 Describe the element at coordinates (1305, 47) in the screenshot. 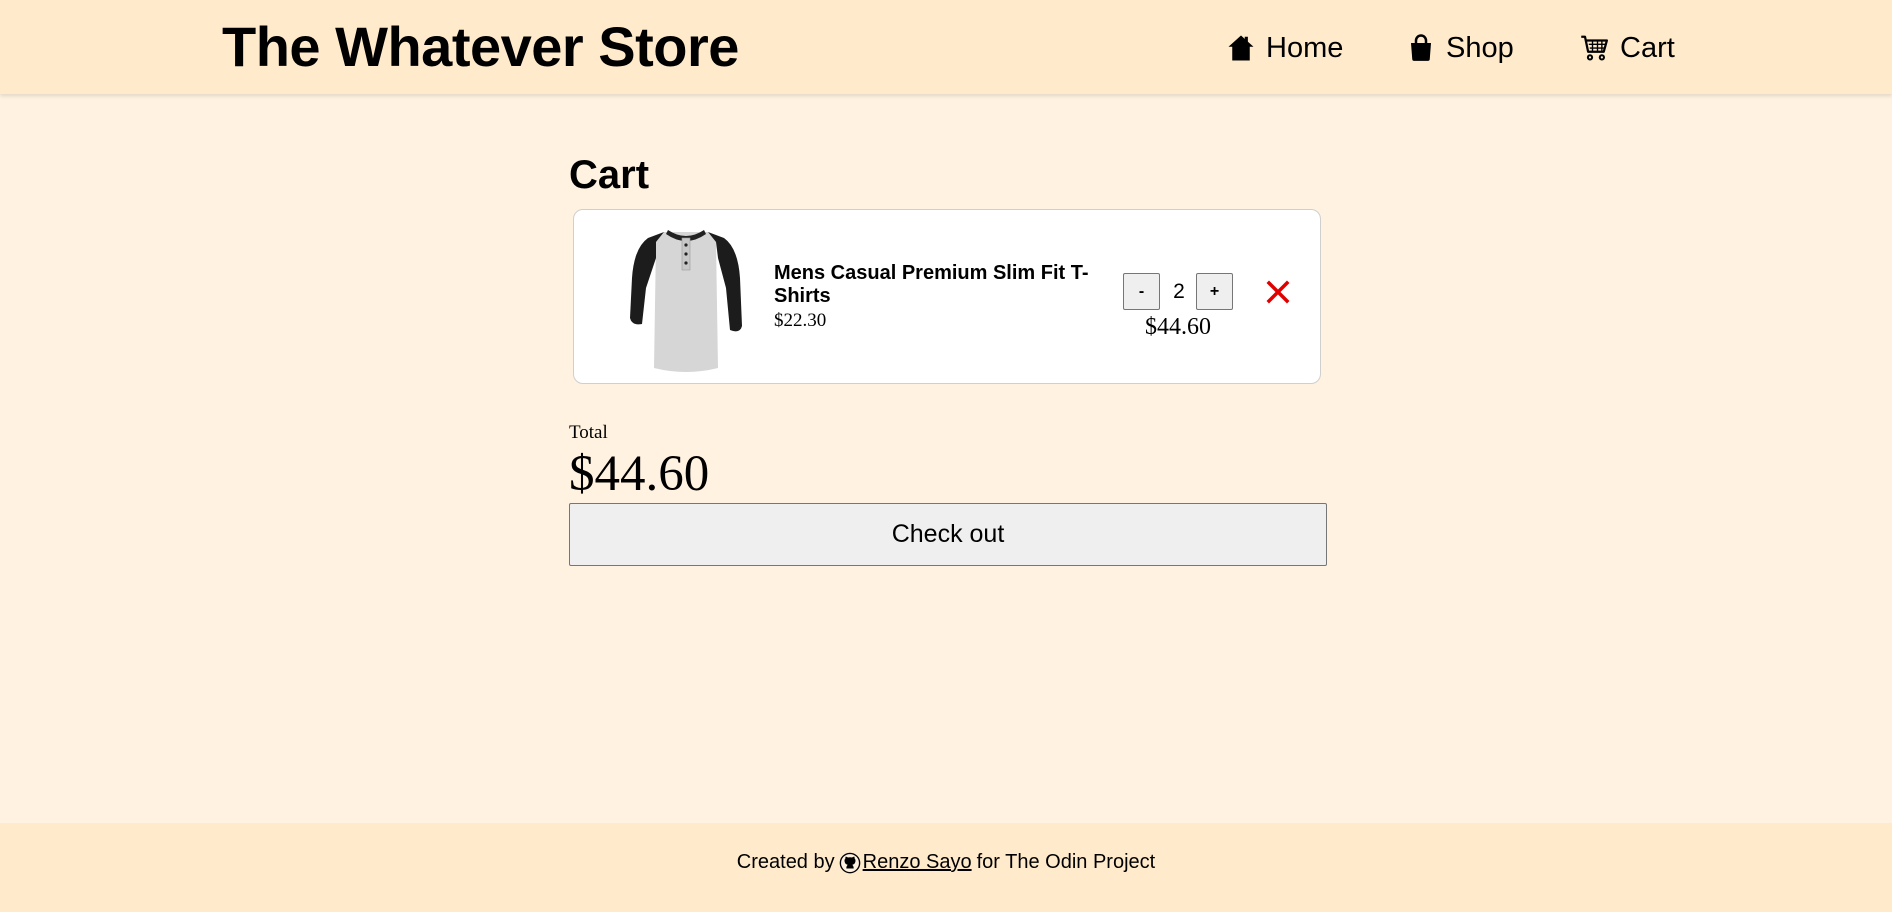

I see `nav-home-label: Home` at that location.